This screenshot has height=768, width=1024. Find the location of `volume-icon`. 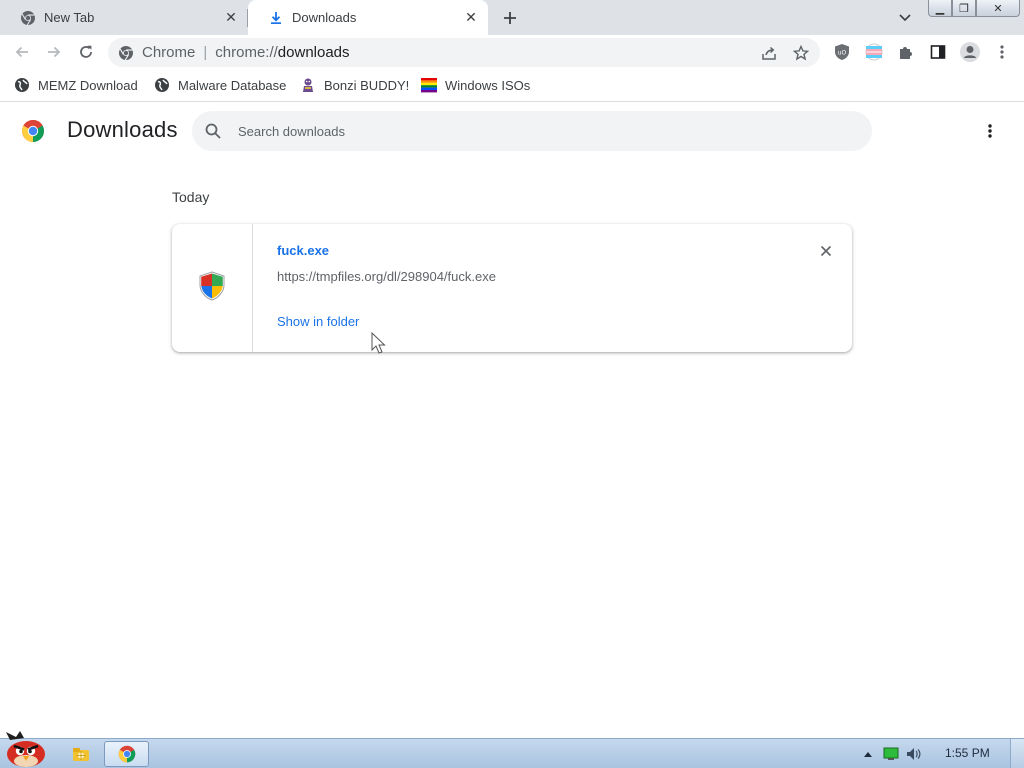

volume-icon is located at coordinates (914, 754).